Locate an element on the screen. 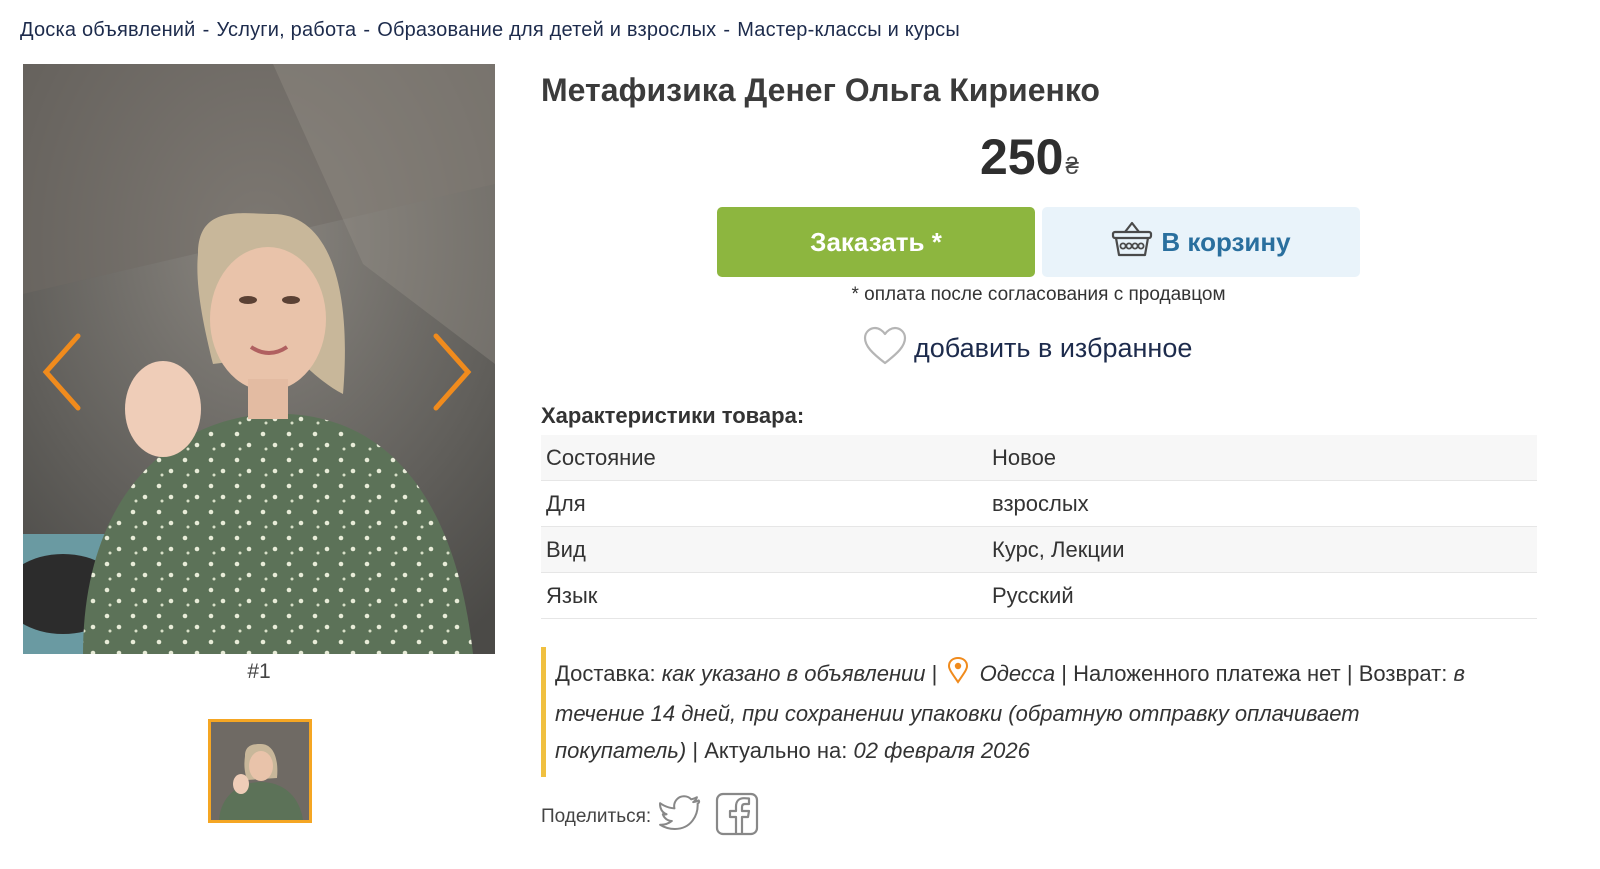  spec-row-condition: Состояние Новое is located at coordinates (1039, 458).